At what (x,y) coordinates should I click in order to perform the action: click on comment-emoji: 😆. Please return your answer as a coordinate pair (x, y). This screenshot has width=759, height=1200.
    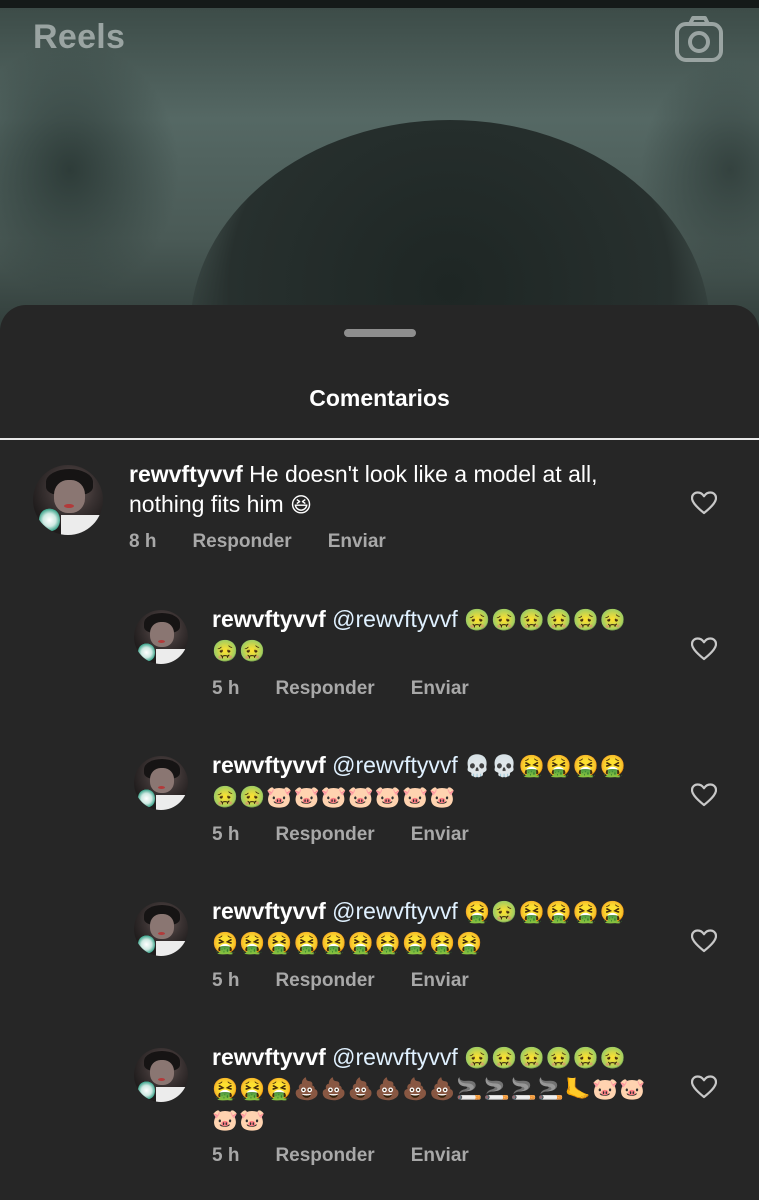
    Looking at the image, I should click on (301, 505).